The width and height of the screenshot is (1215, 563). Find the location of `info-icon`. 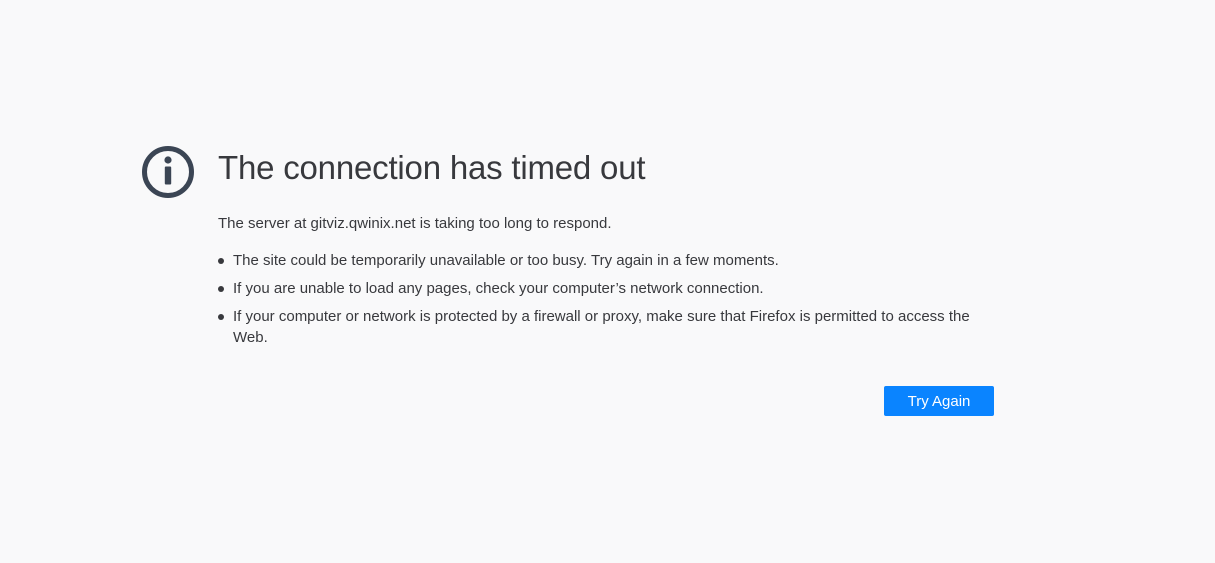

info-icon is located at coordinates (168, 172).